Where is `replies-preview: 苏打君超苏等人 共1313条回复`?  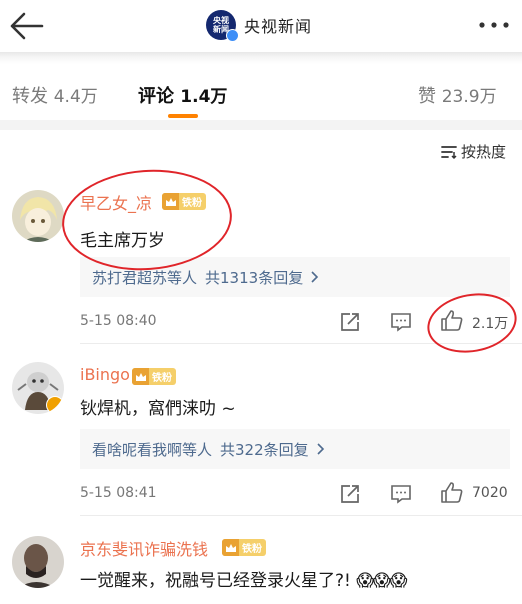
replies-preview: 苏打君超苏等人 共1313条回复 is located at coordinates (295, 277).